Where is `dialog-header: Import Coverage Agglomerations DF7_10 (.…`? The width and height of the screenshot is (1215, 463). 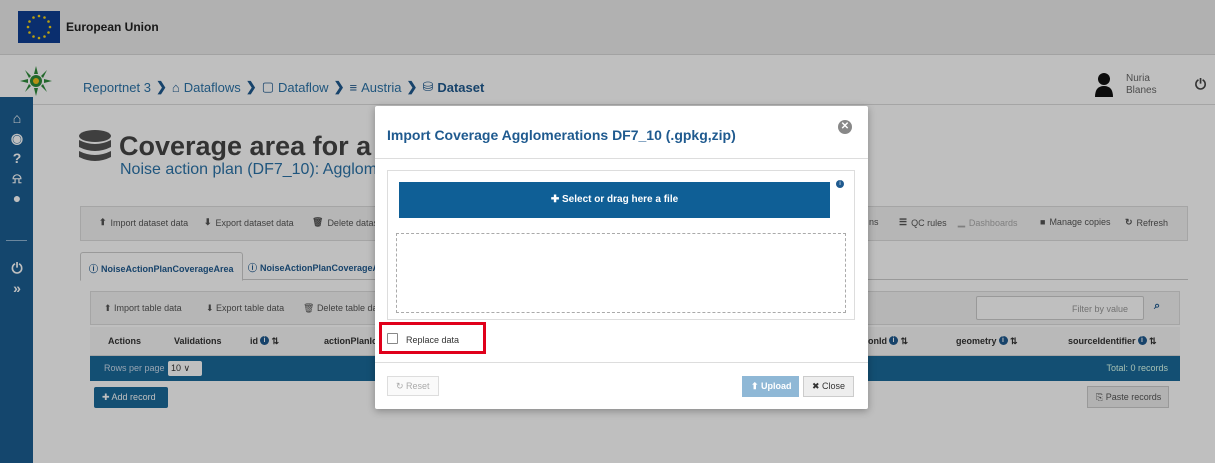 dialog-header: Import Coverage Agglomerations DF7_10 (.… is located at coordinates (621, 132).